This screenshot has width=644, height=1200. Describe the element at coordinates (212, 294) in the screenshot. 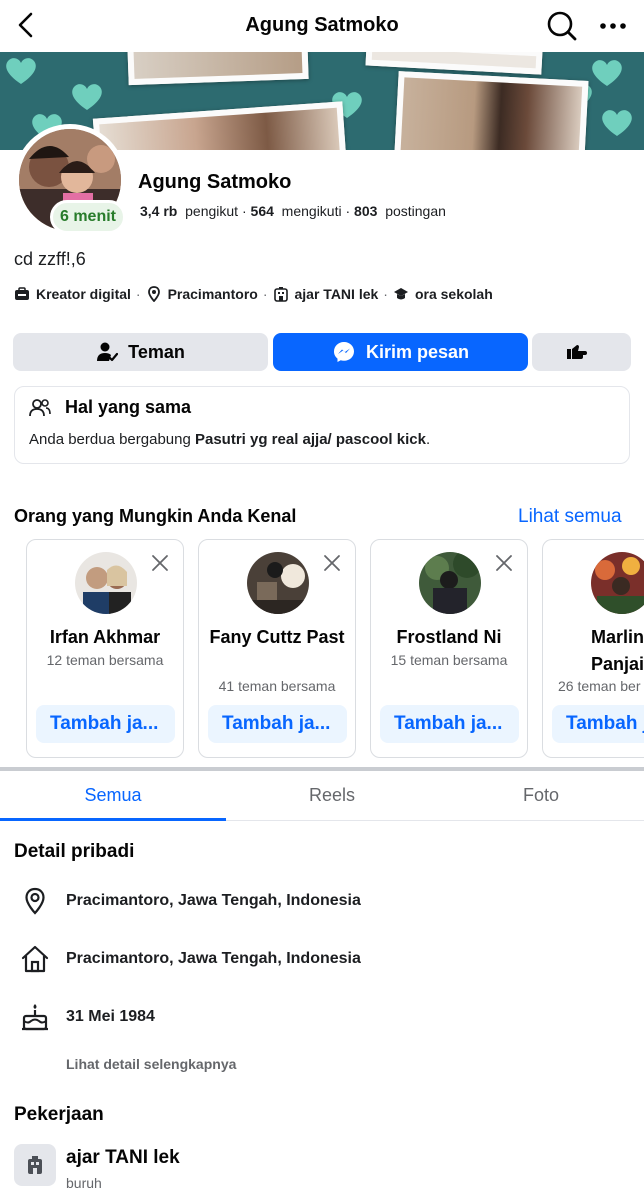

I see `intro-location-label: Pracimantoro` at that location.